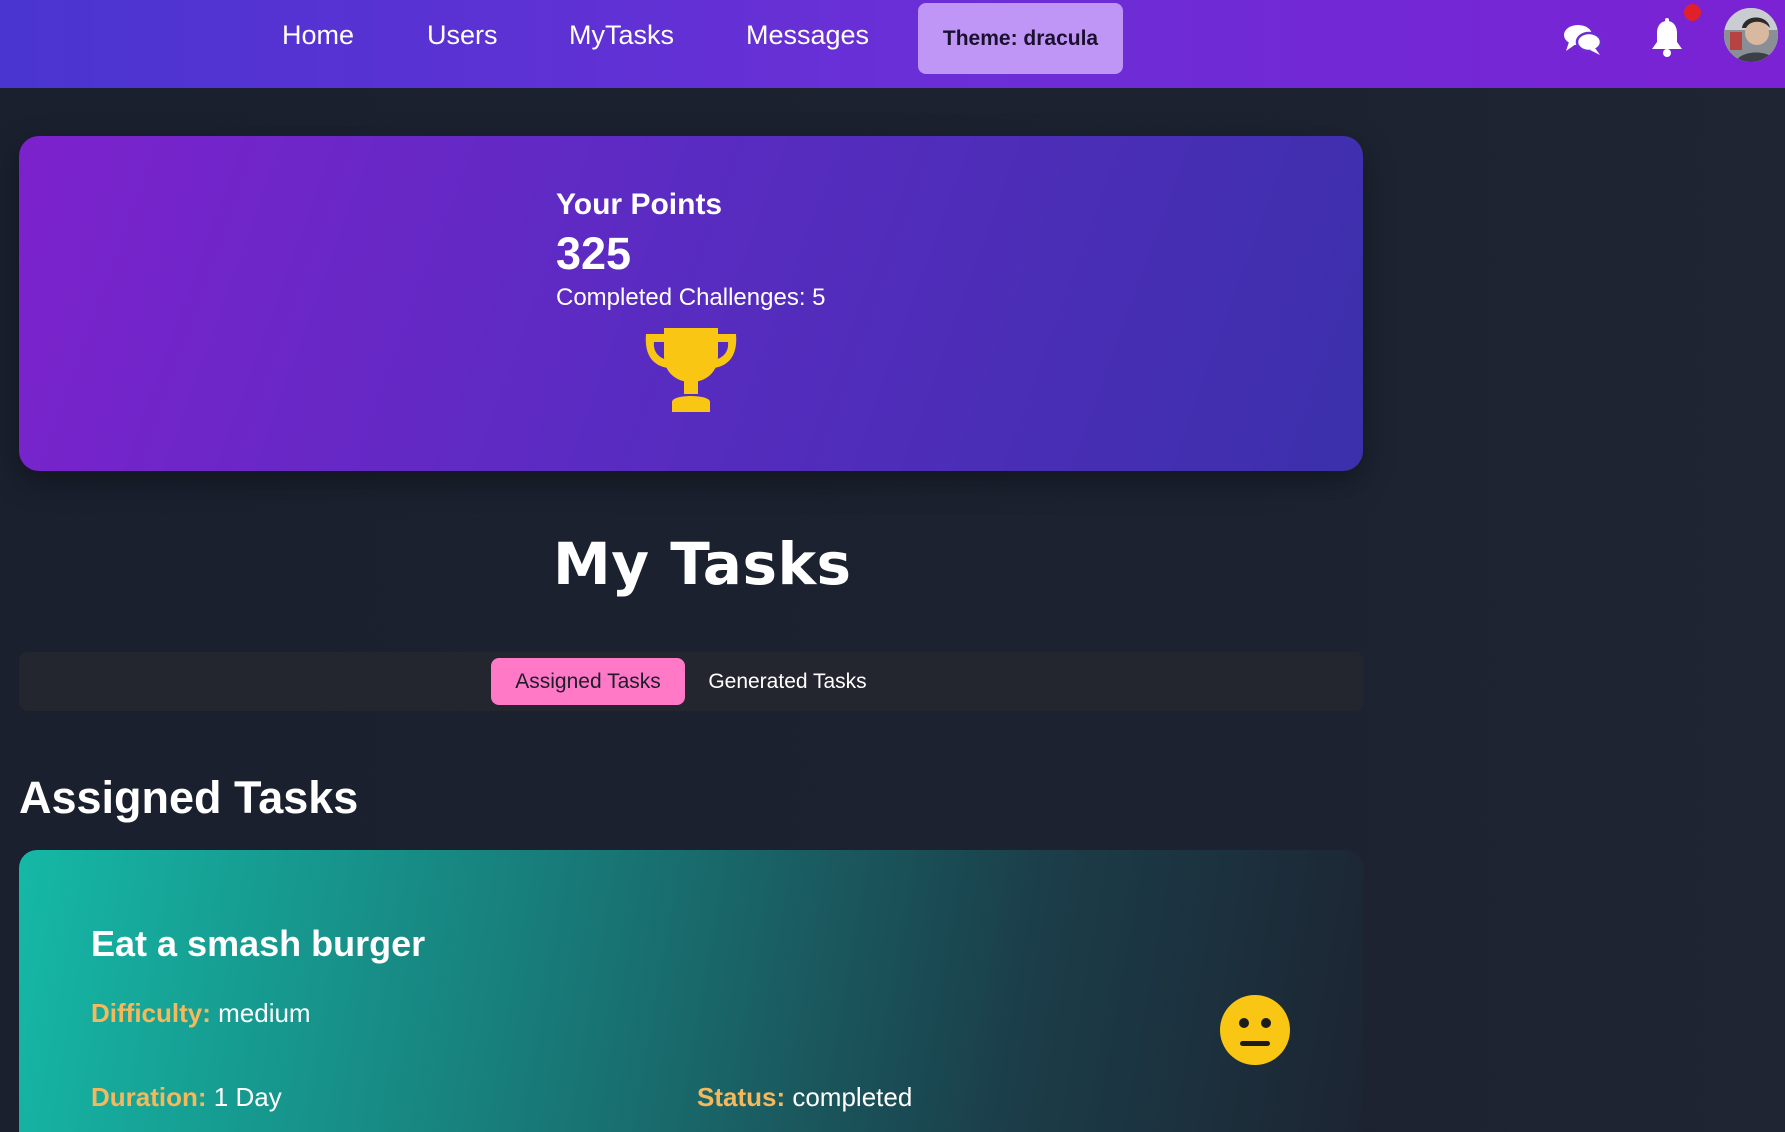  I want to click on task-title: Eat a smash burger, so click(258, 943).